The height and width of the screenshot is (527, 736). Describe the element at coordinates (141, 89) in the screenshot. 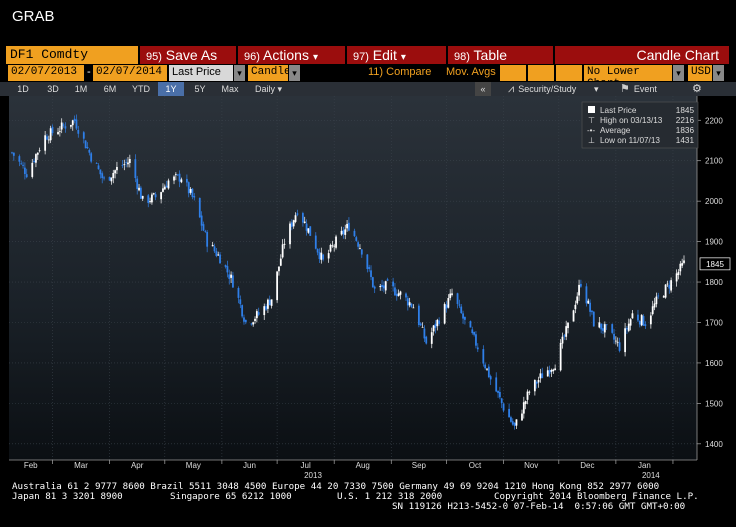

I see `range-ytd: YTD` at that location.